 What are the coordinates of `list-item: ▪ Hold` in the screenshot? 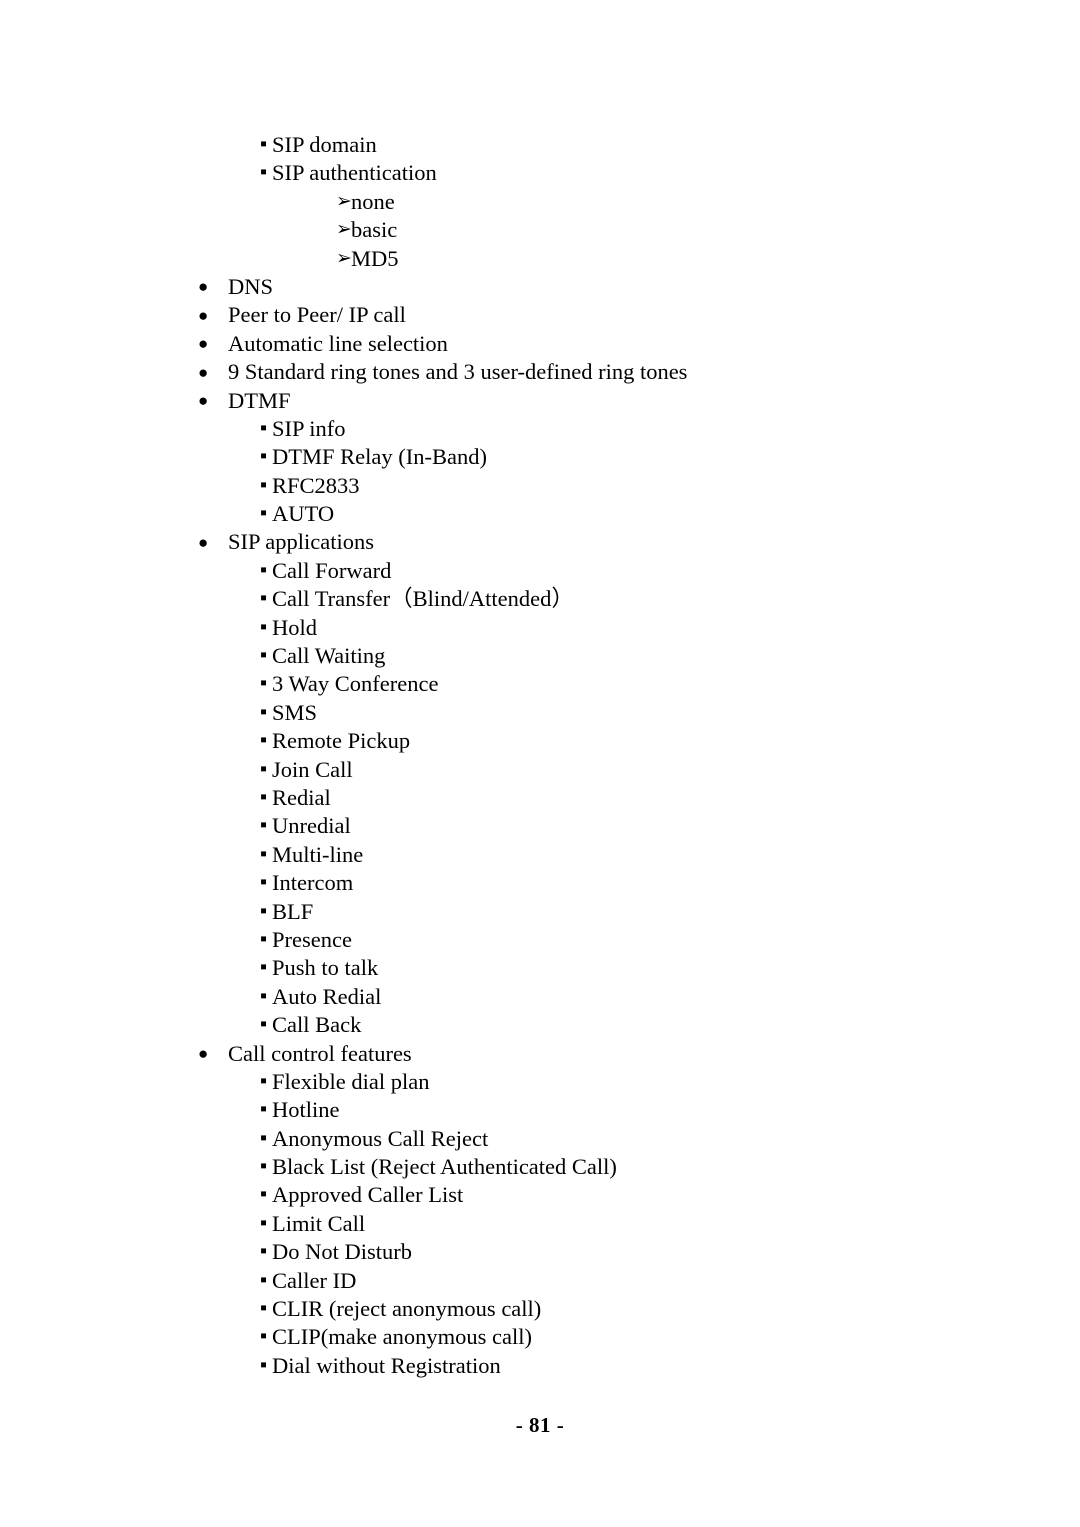 It's located at (540, 628).